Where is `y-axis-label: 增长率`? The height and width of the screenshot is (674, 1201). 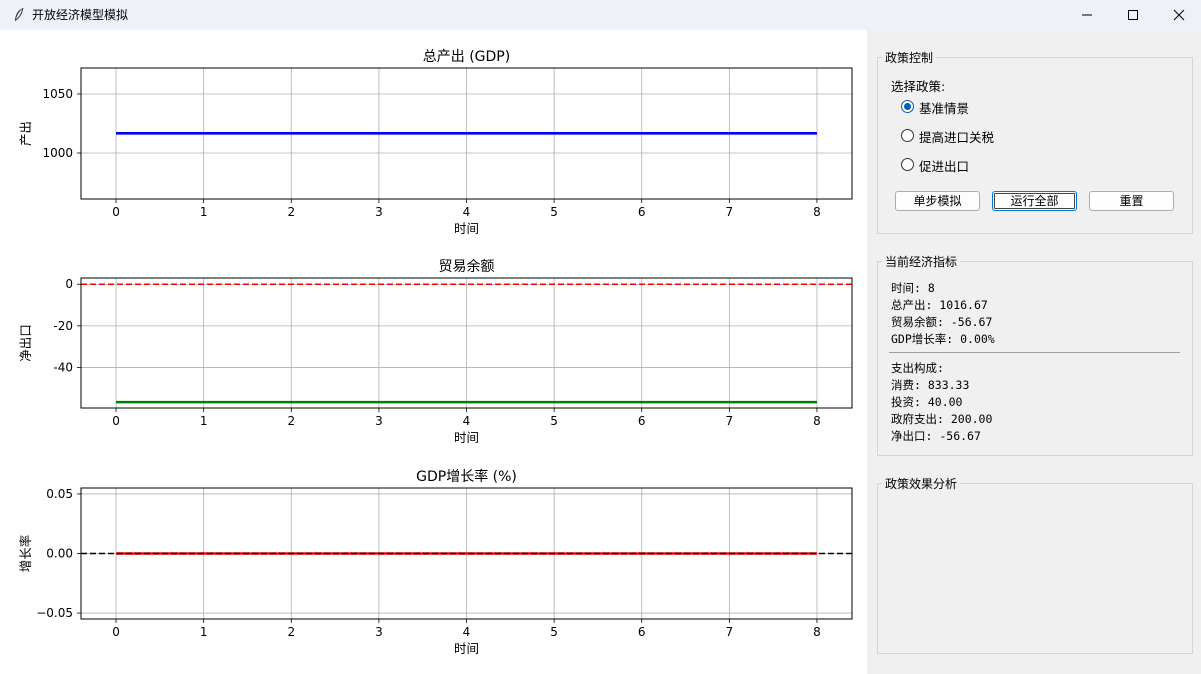 y-axis-label: 增长率 is located at coordinates (25, 554).